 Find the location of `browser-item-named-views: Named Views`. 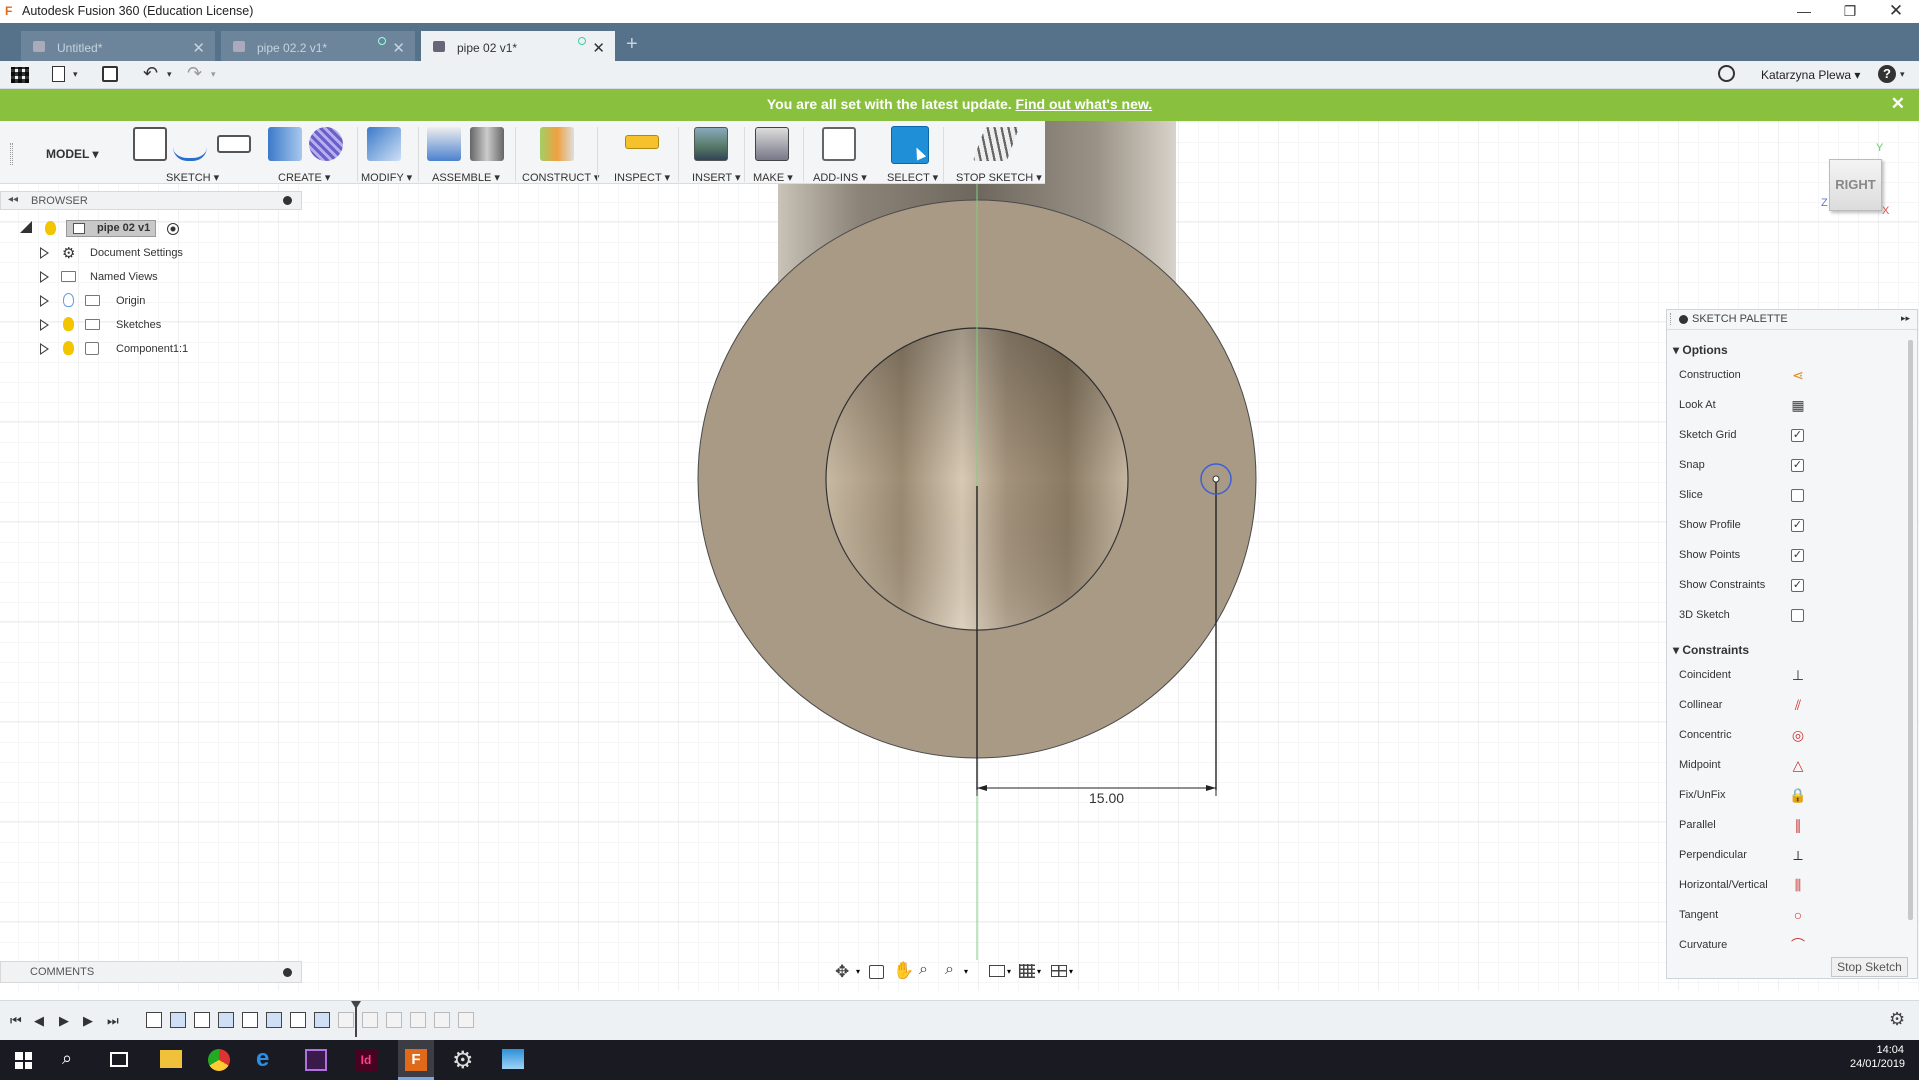

browser-item-named-views: Named Views is located at coordinates (150, 277).